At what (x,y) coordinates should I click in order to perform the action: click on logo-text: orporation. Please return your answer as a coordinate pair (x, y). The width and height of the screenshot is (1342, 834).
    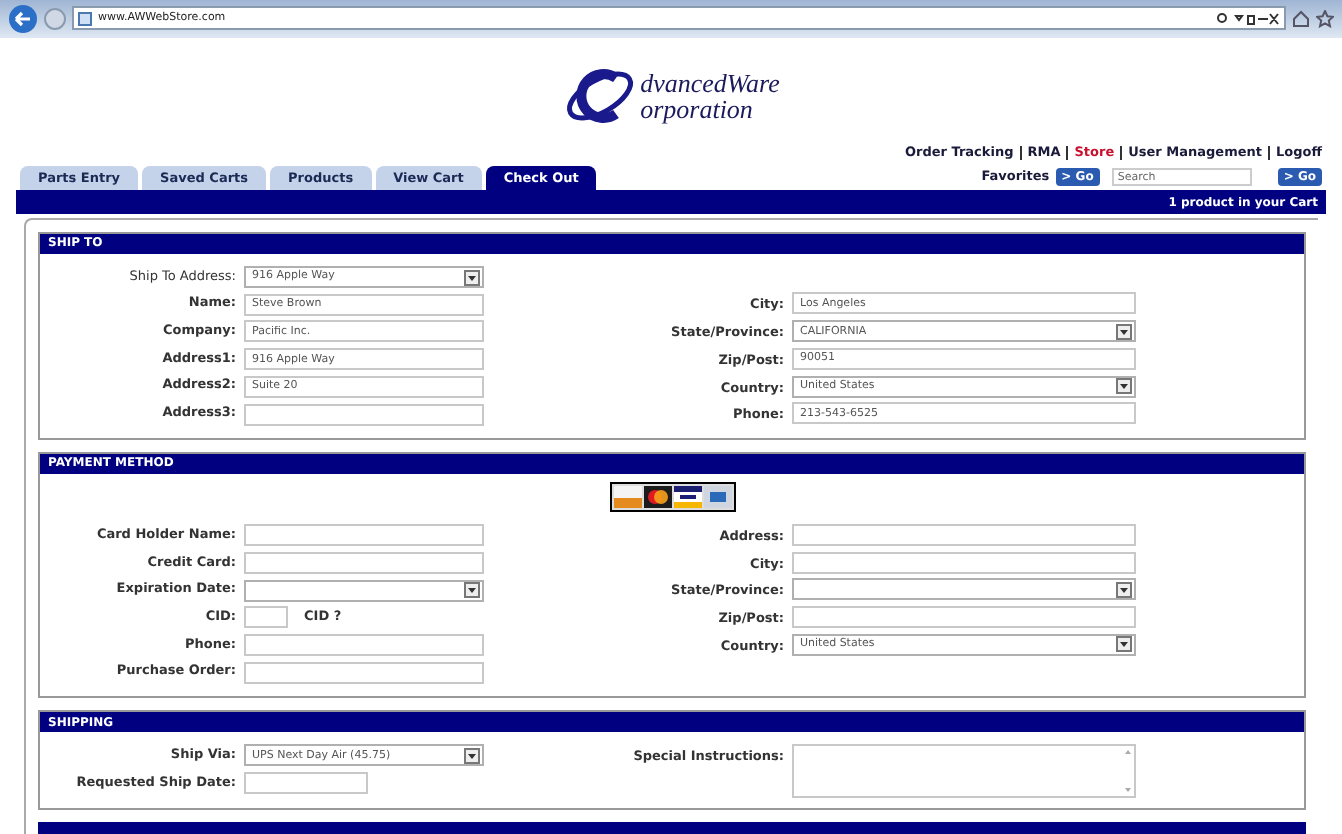
    Looking at the image, I should click on (697, 109).